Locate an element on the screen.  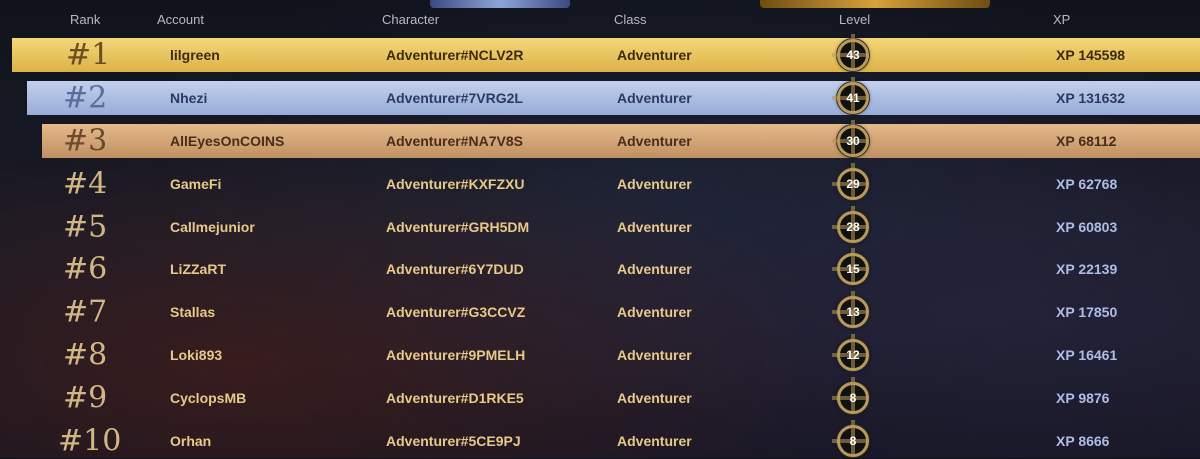
level-badge: 12 is located at coordinates (853, 355).